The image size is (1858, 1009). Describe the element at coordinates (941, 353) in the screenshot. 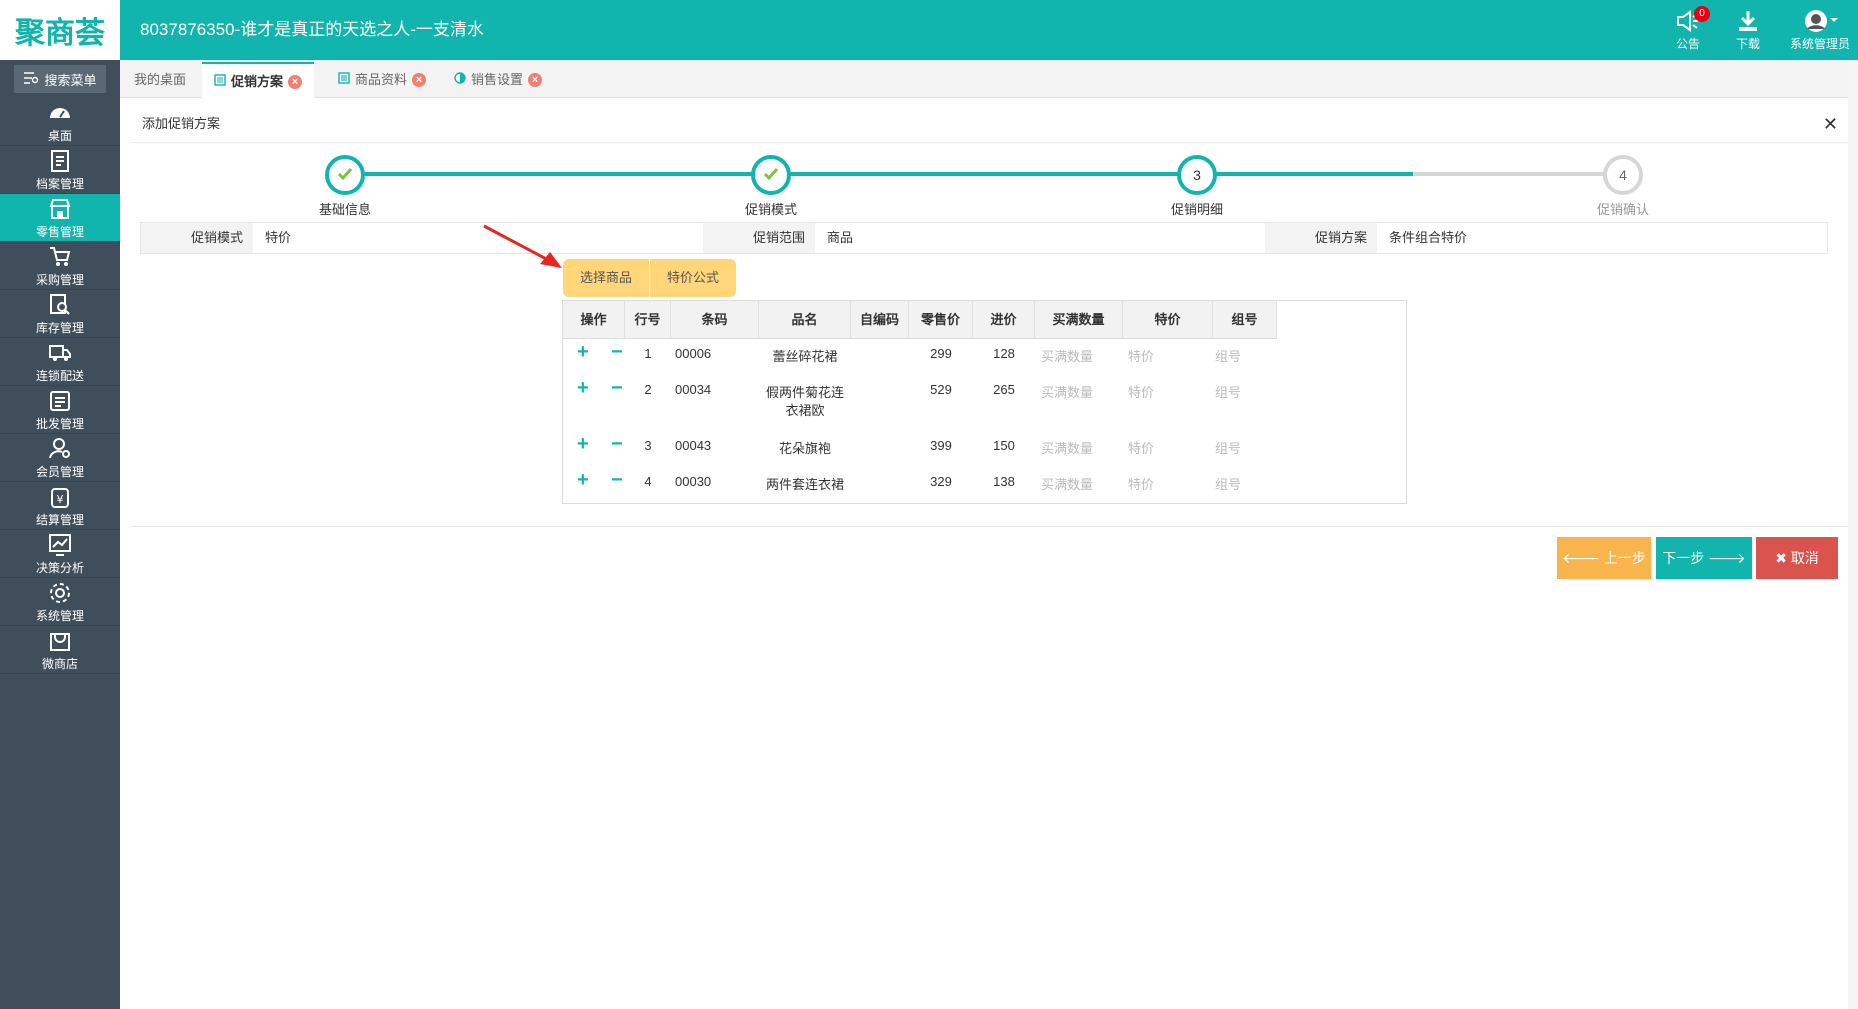

I see `cell-retail: 299` at that location.